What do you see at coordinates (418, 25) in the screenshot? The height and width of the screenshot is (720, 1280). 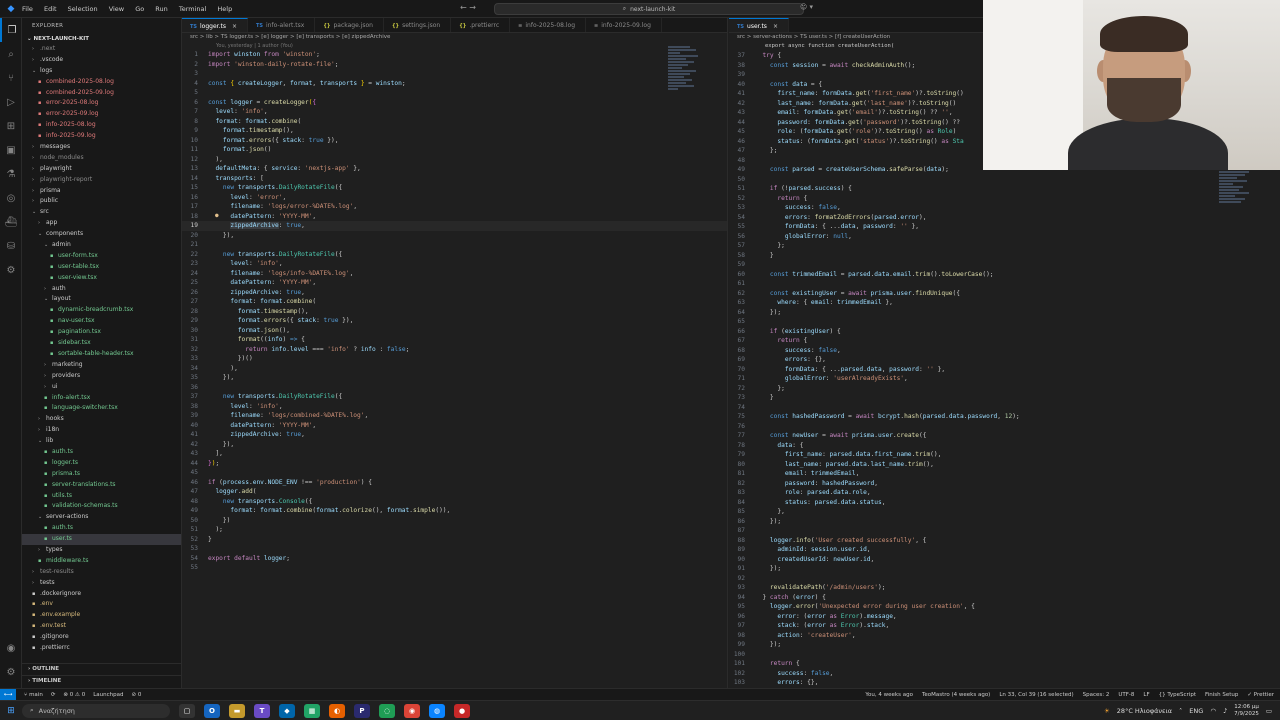 I see `editor-tab: {} settings.json` at bounding box center [418, 25].